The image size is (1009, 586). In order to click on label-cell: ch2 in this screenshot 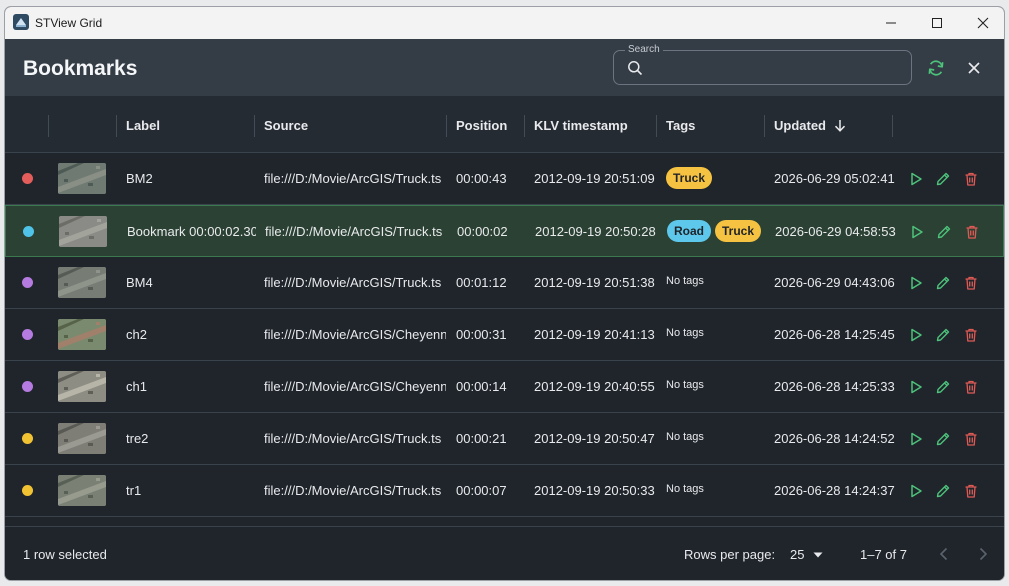, I will do `click(136, 334)`.